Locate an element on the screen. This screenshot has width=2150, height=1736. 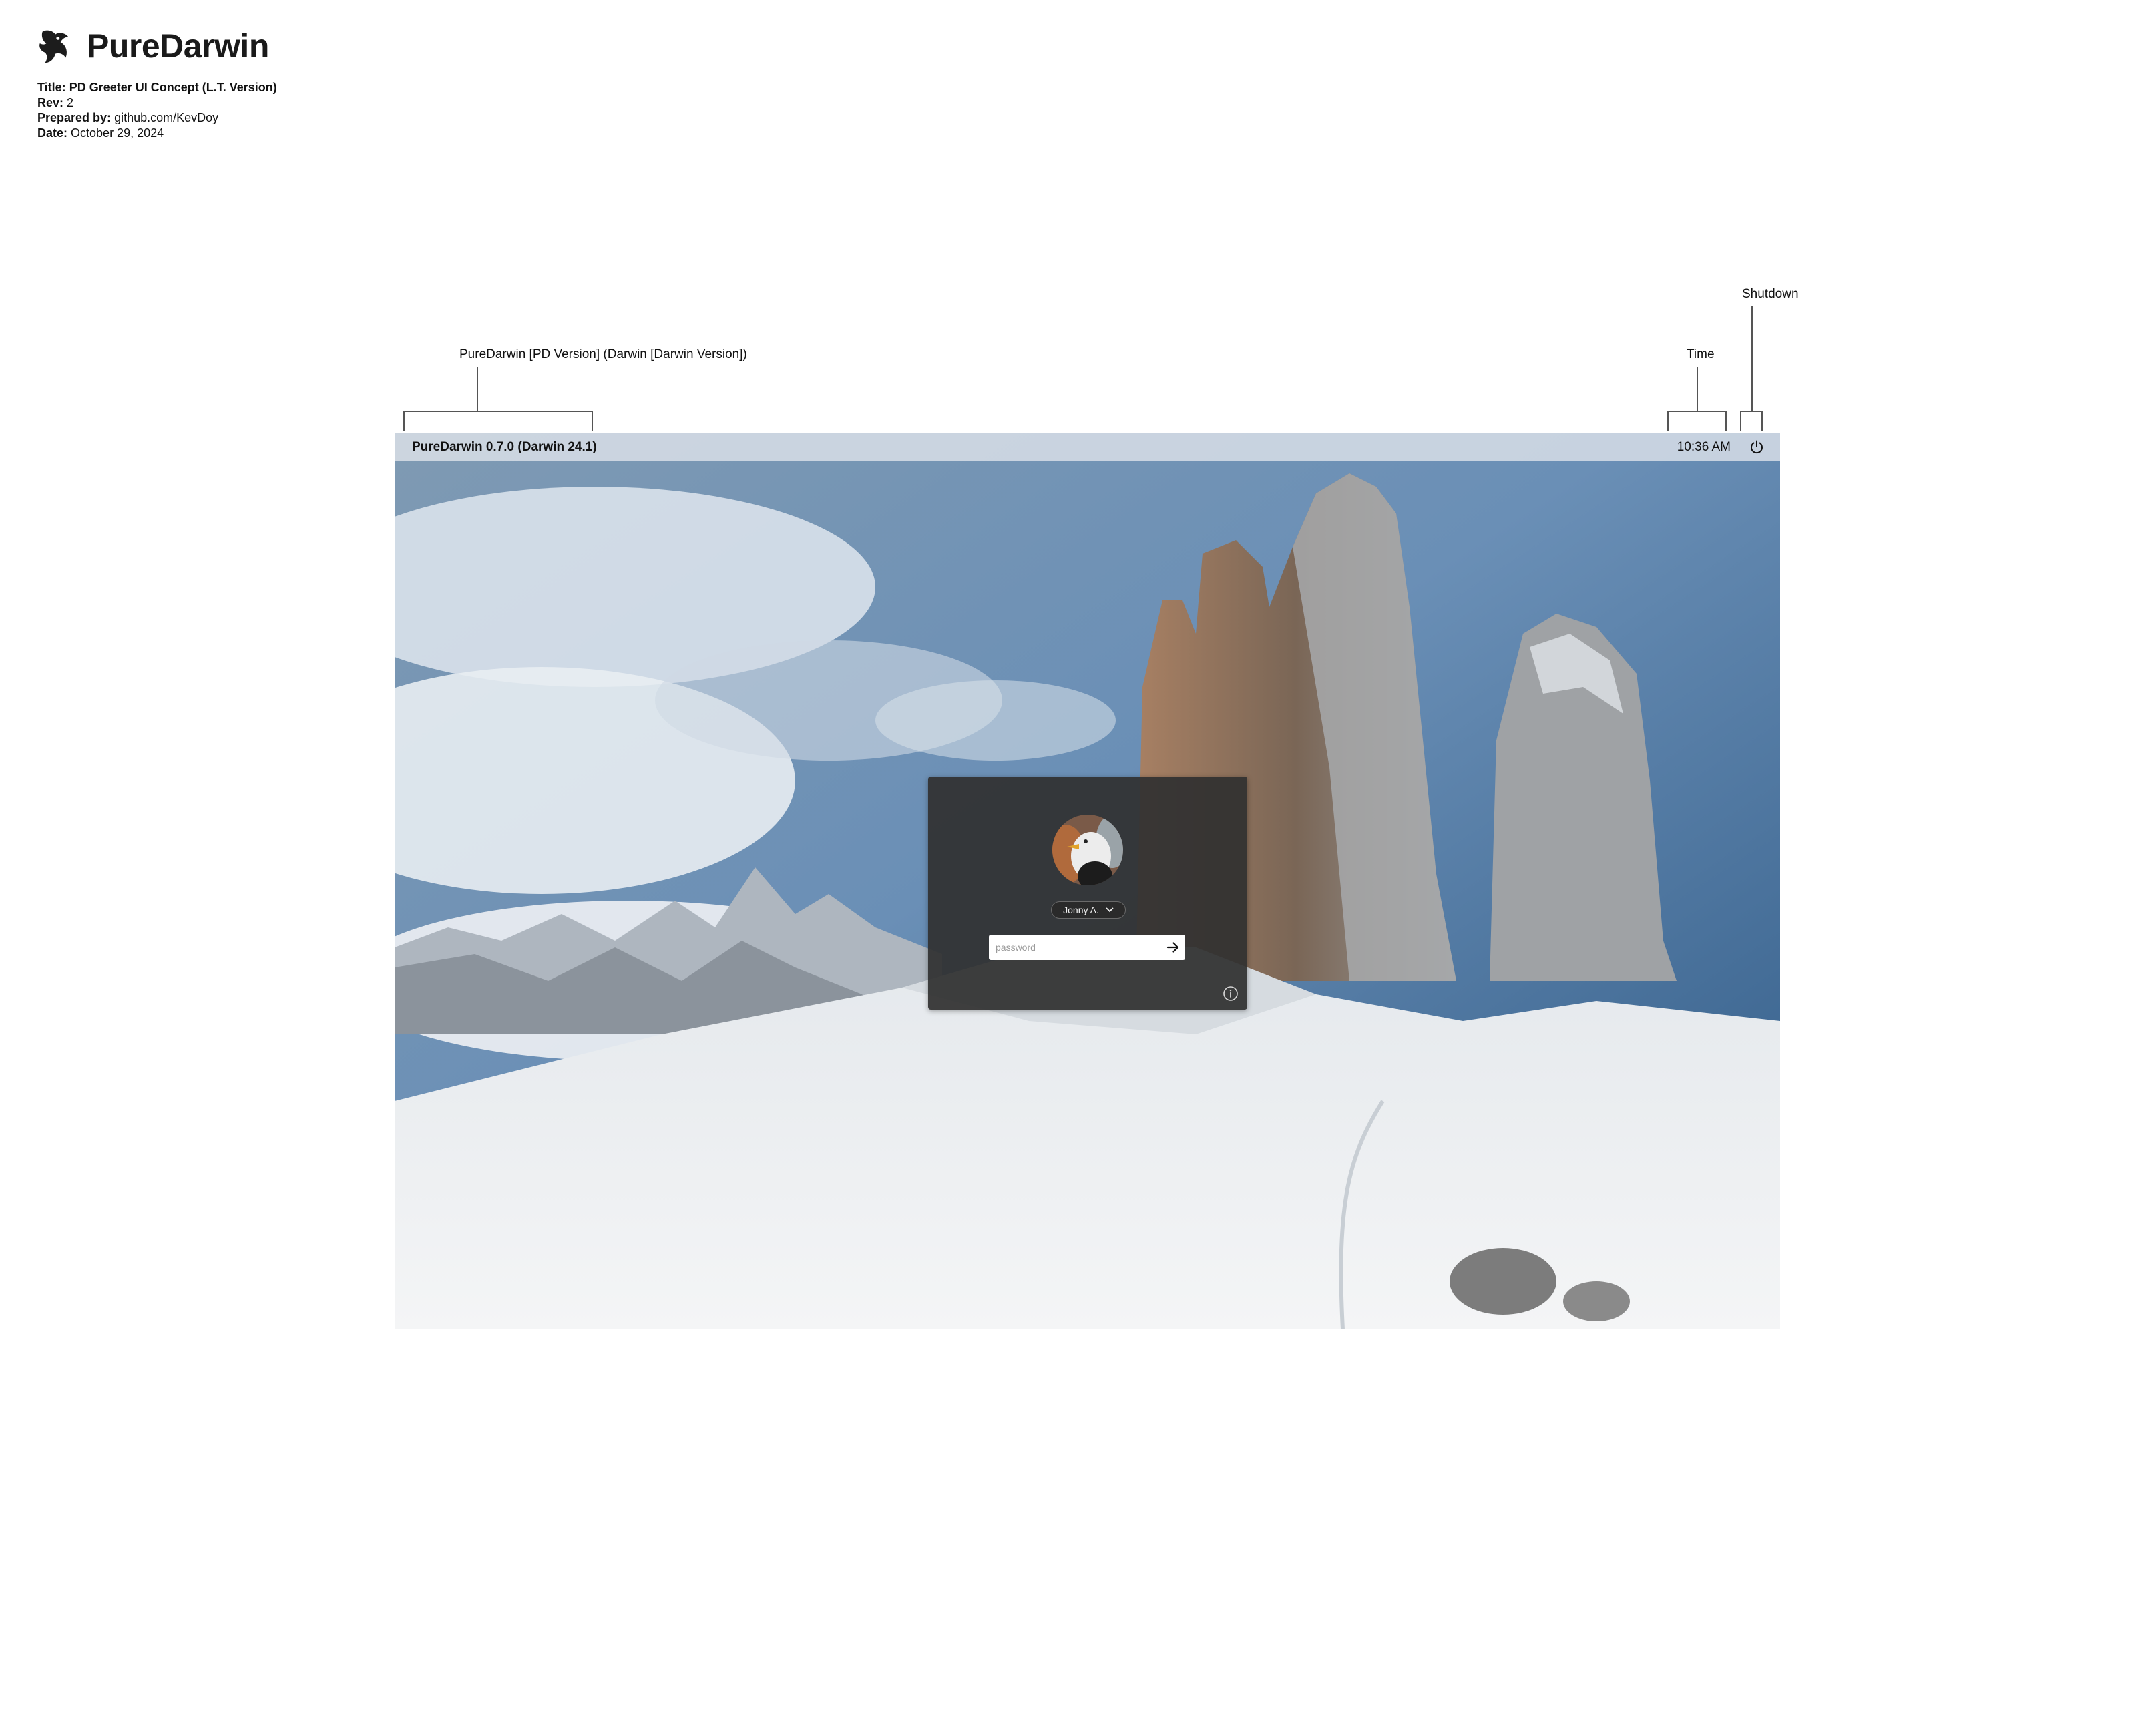
seagull-avatar-image is located at coordinates (1087, 850).